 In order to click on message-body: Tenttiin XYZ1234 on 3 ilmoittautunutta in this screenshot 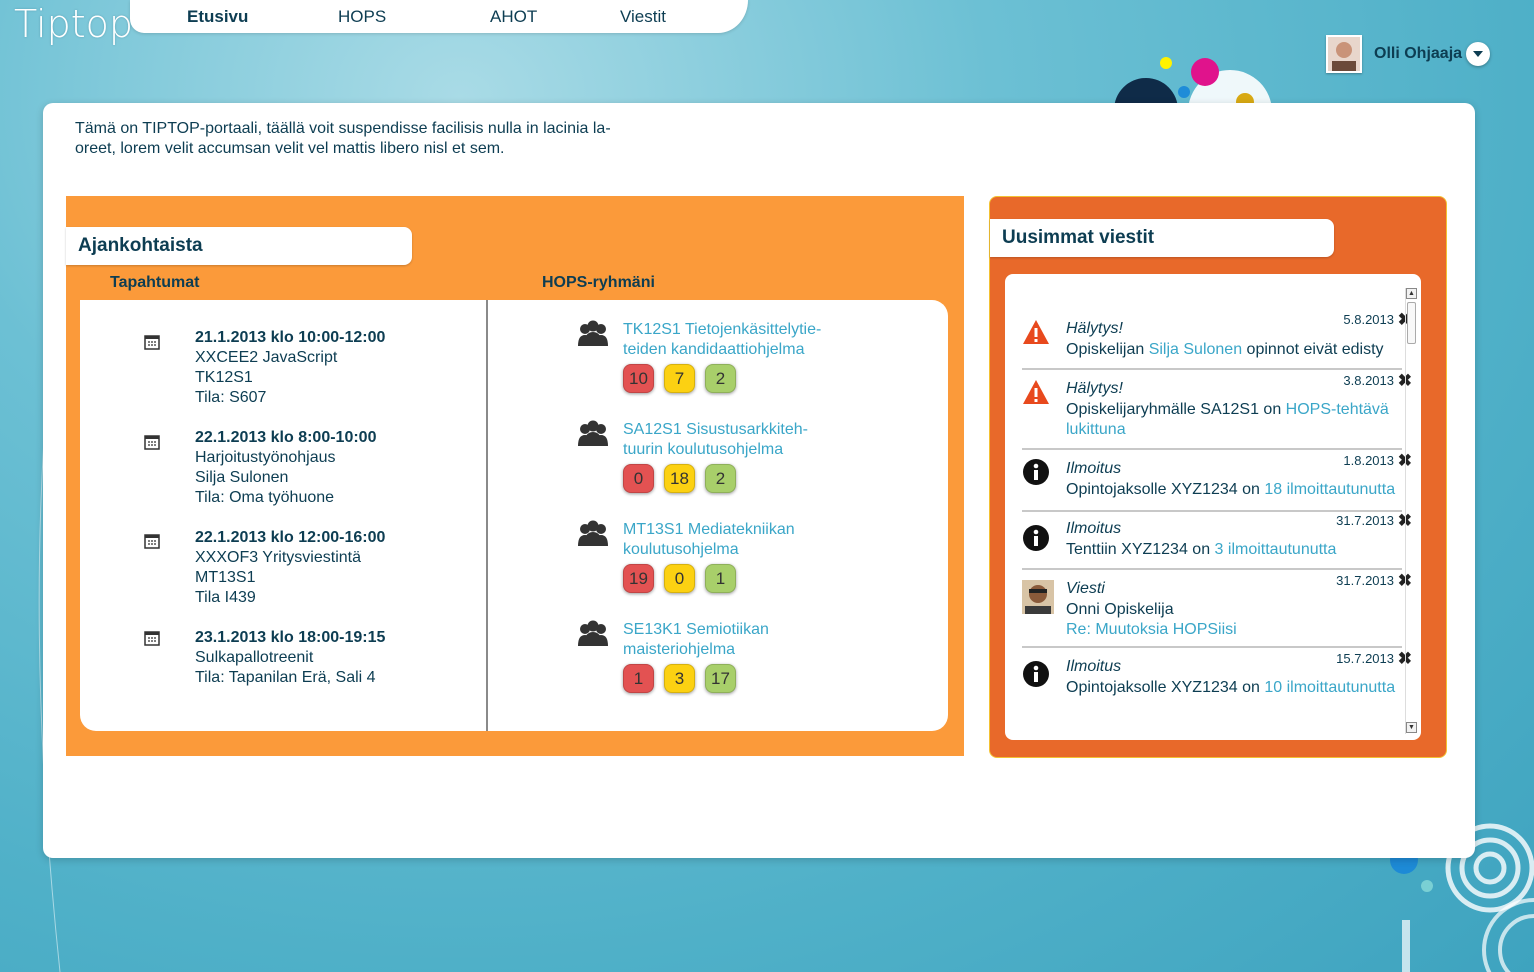, I will do `click(1201, 549)`.